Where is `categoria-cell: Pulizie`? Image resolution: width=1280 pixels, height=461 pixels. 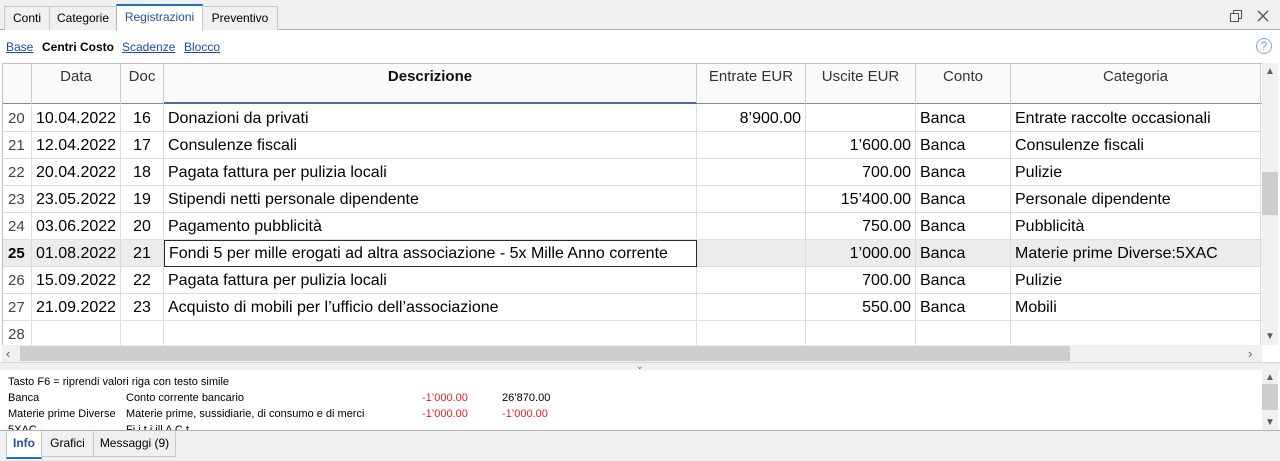
categoria-cell: Pulizie is located at coordinates (1136, 280).